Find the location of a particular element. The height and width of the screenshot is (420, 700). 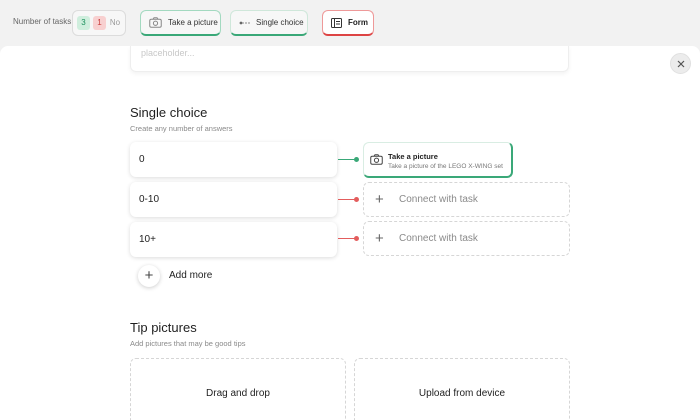

close-icon is located at coordinates (680, 63).